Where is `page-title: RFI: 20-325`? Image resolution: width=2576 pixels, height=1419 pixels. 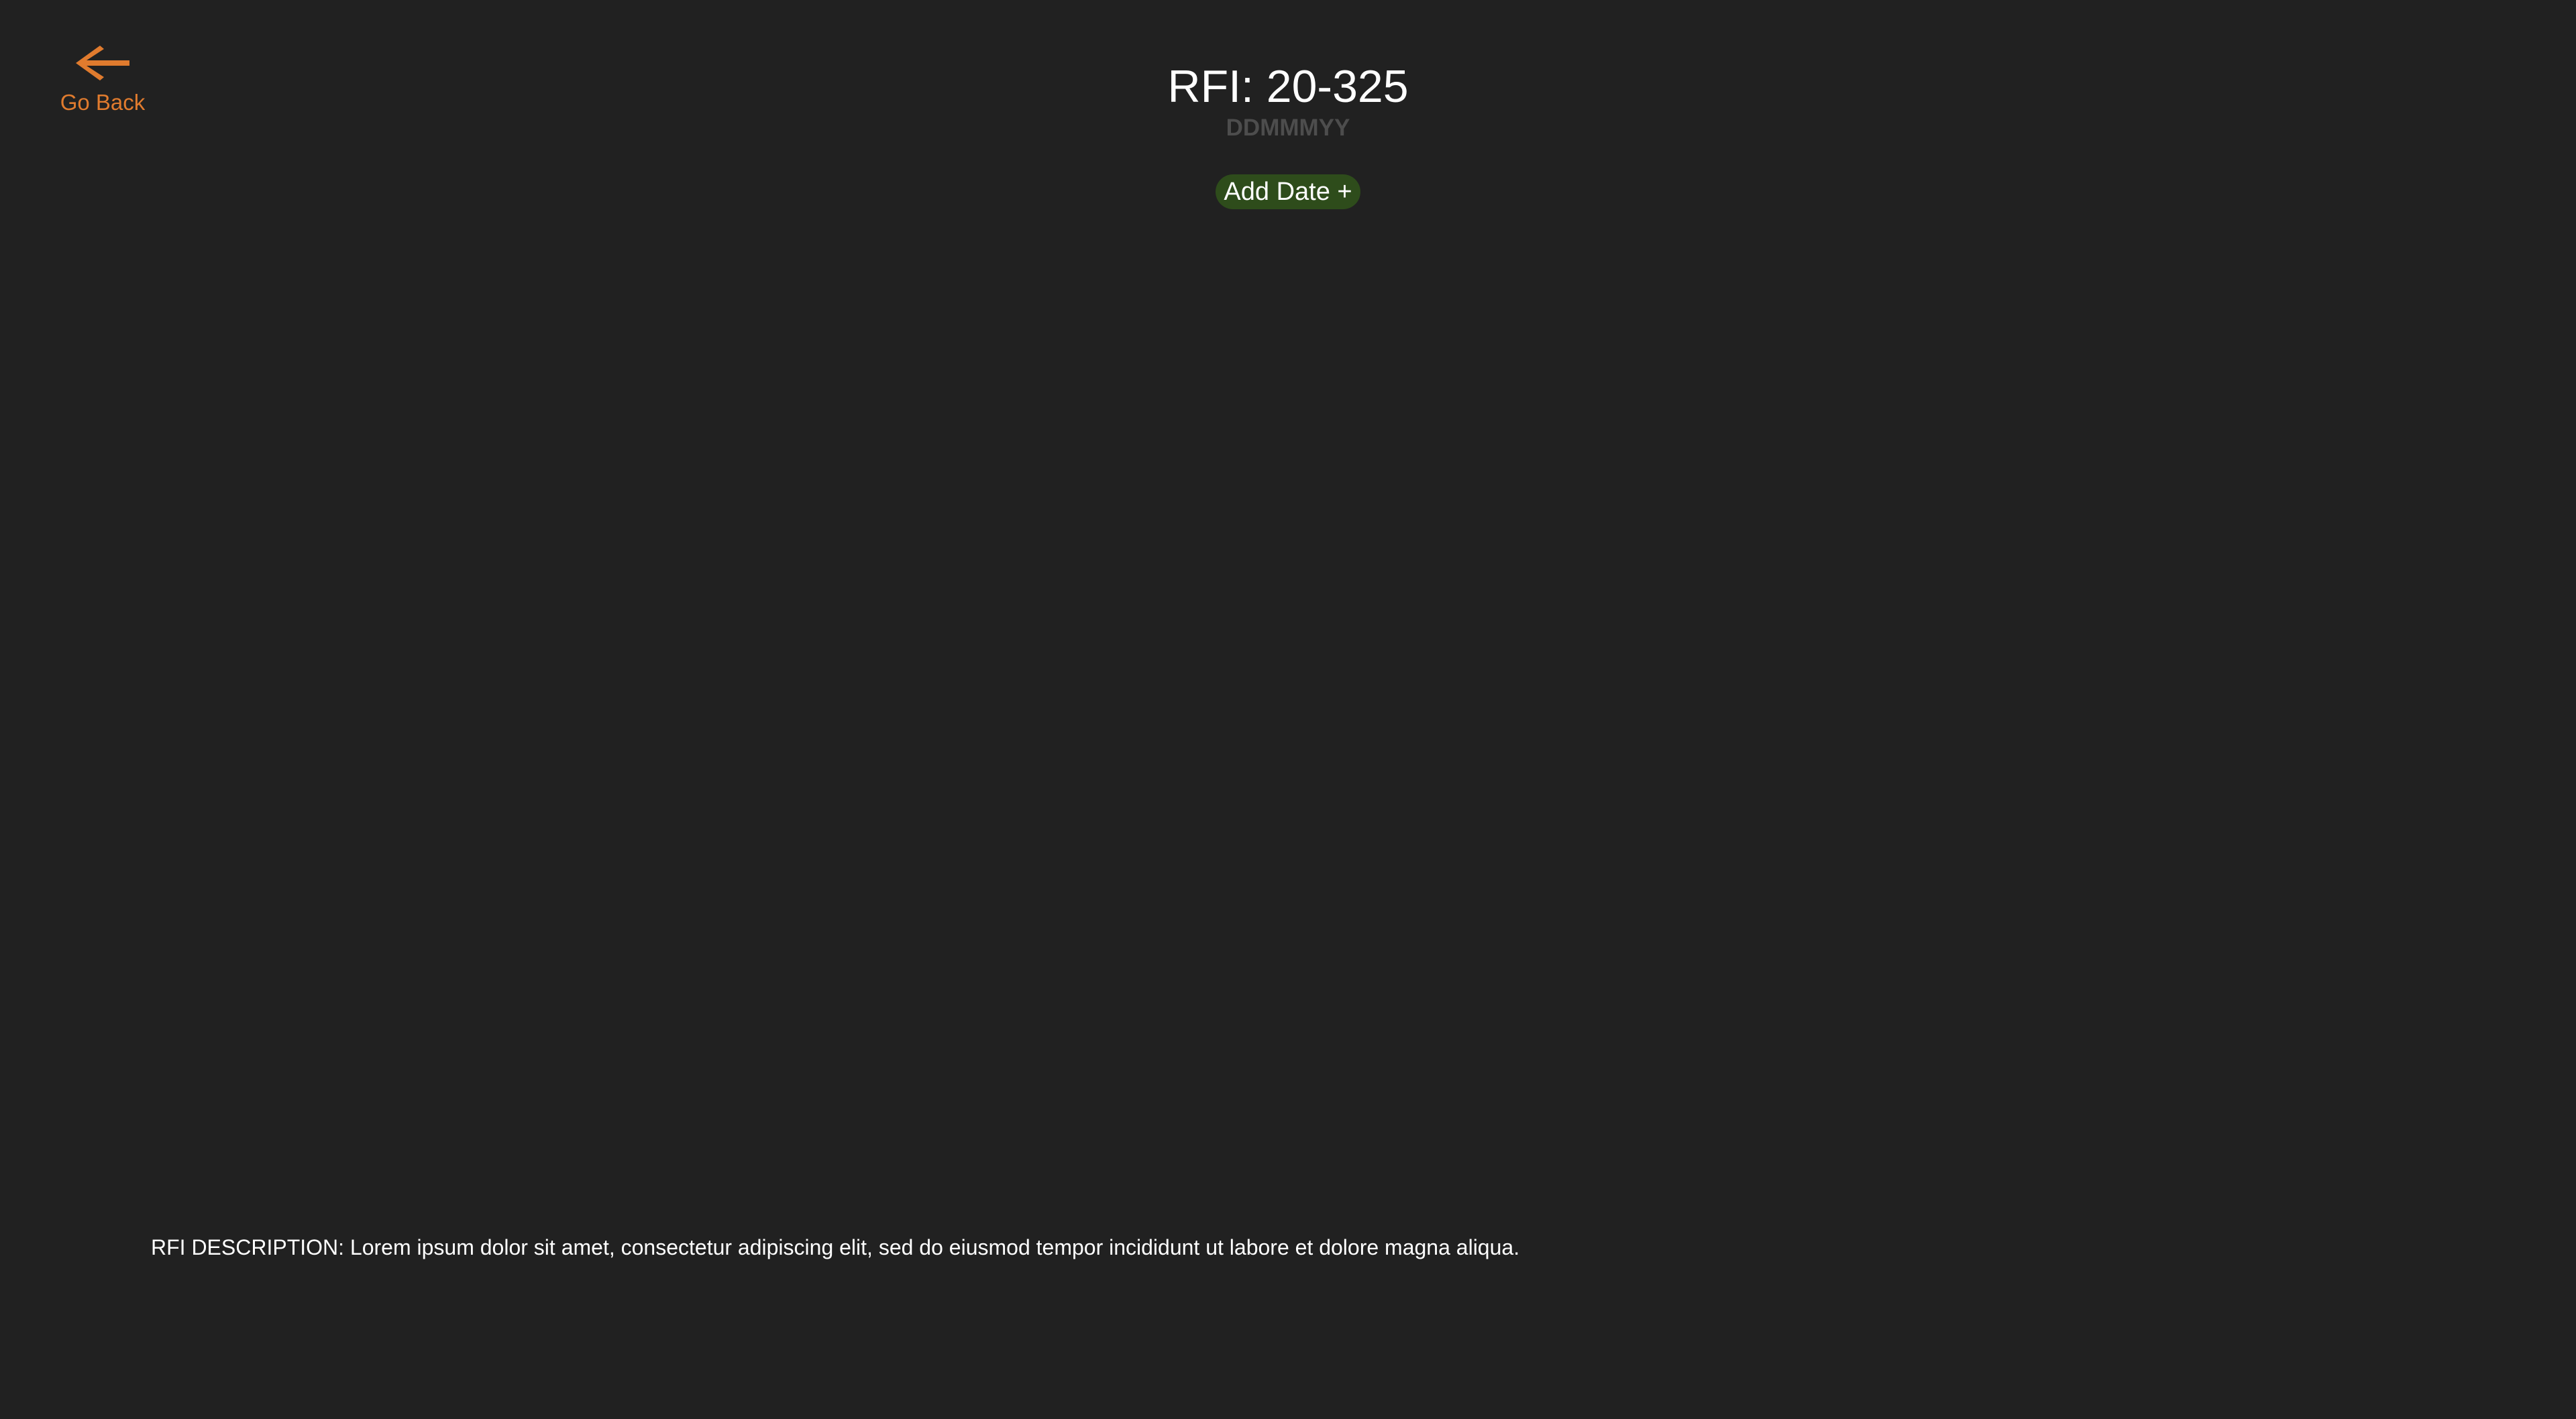 page-title: RFI: 20-325 is located at coordinates (1288, 87).